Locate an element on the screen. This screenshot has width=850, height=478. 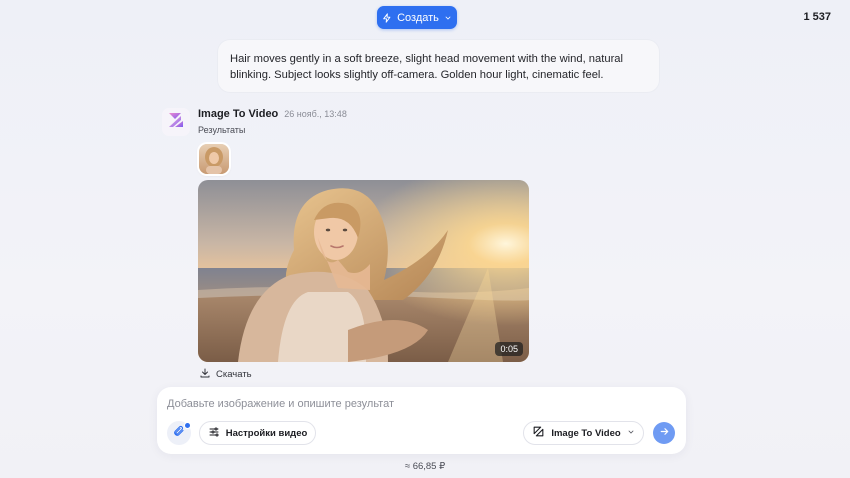
download-button: Скачать is located at coordinates (225, 374).